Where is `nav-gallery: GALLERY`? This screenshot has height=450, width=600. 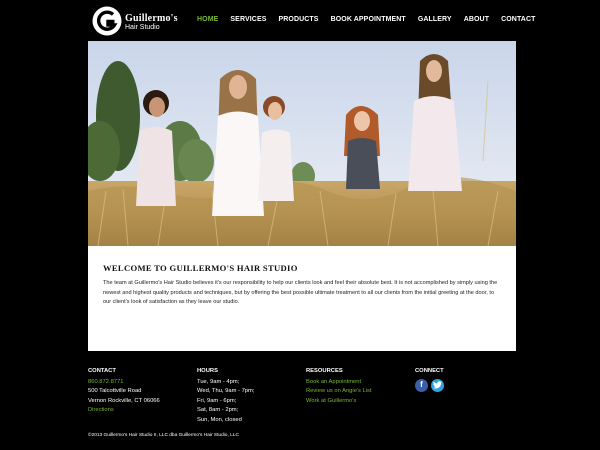
nav-gallery: GALLERY is located at coordinates (435, 19).